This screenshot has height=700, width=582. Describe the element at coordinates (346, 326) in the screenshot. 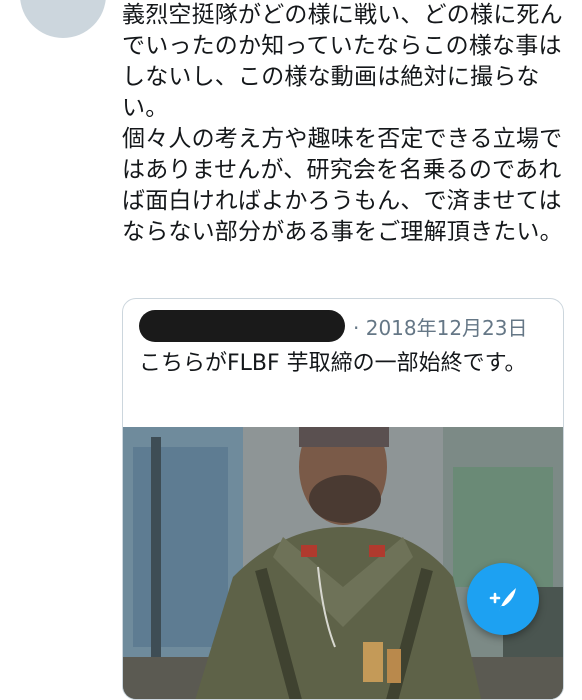

I see `quoted-tweet-header: · 2018年12月23日` at that location.